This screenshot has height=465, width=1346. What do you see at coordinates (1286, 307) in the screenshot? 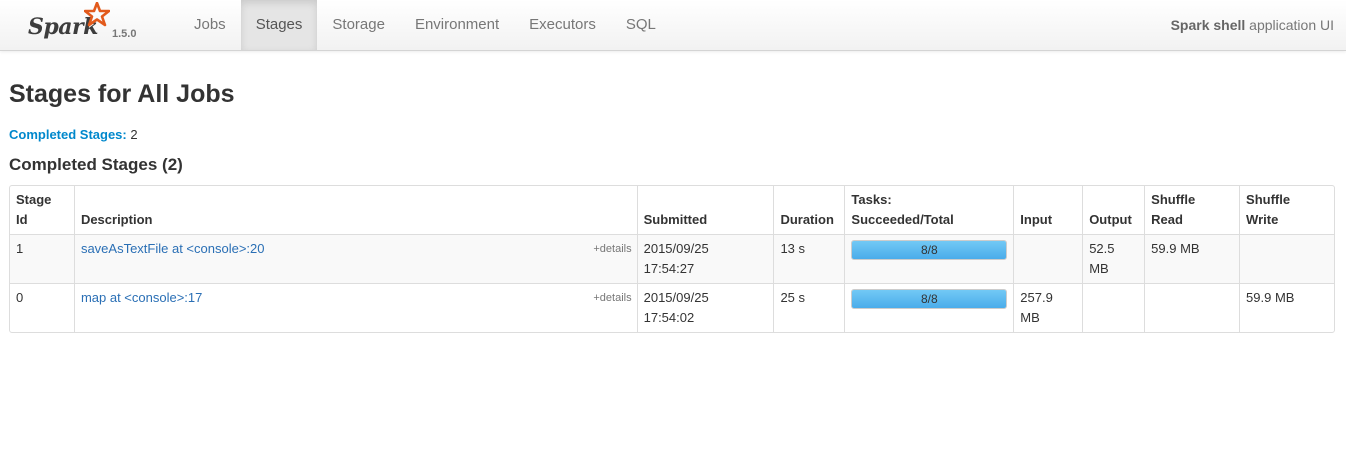
I see `shuffle-write-cell: 59.9 MB` at bounding box center [1286, 307].